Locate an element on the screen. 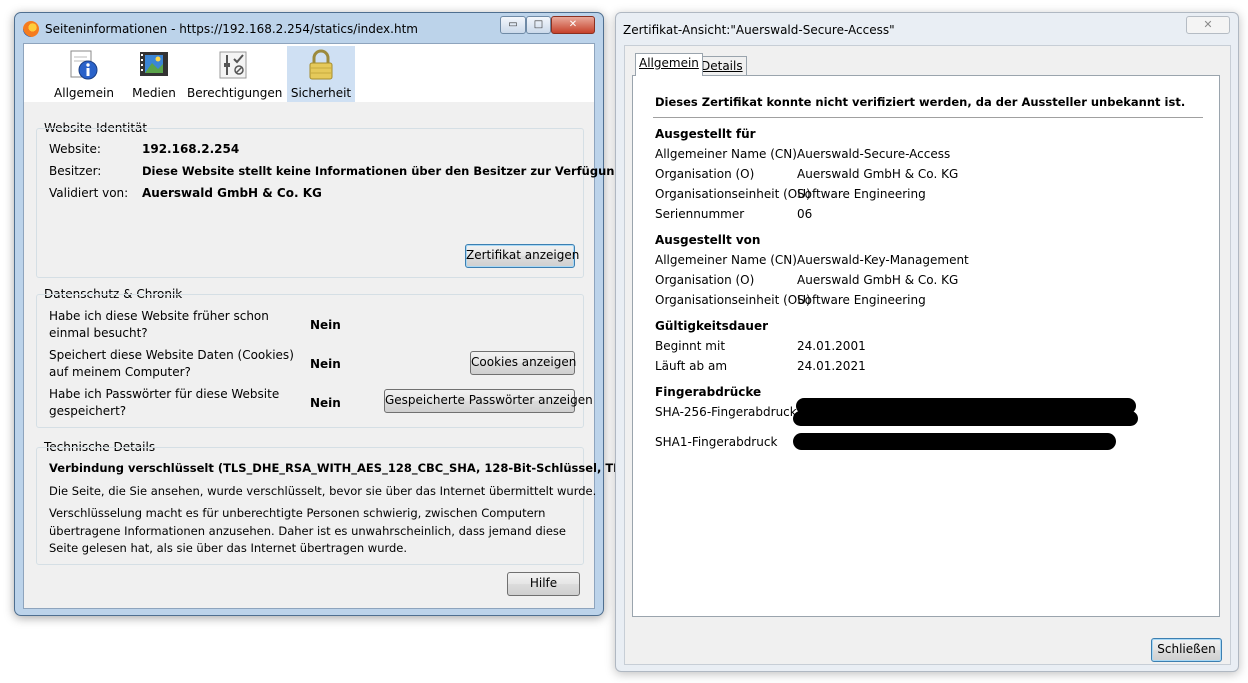 Image resolution: width=1248 pixels, height=683 pixels. close-dialog-button: Schließen is located at coordinates (1186, 650).